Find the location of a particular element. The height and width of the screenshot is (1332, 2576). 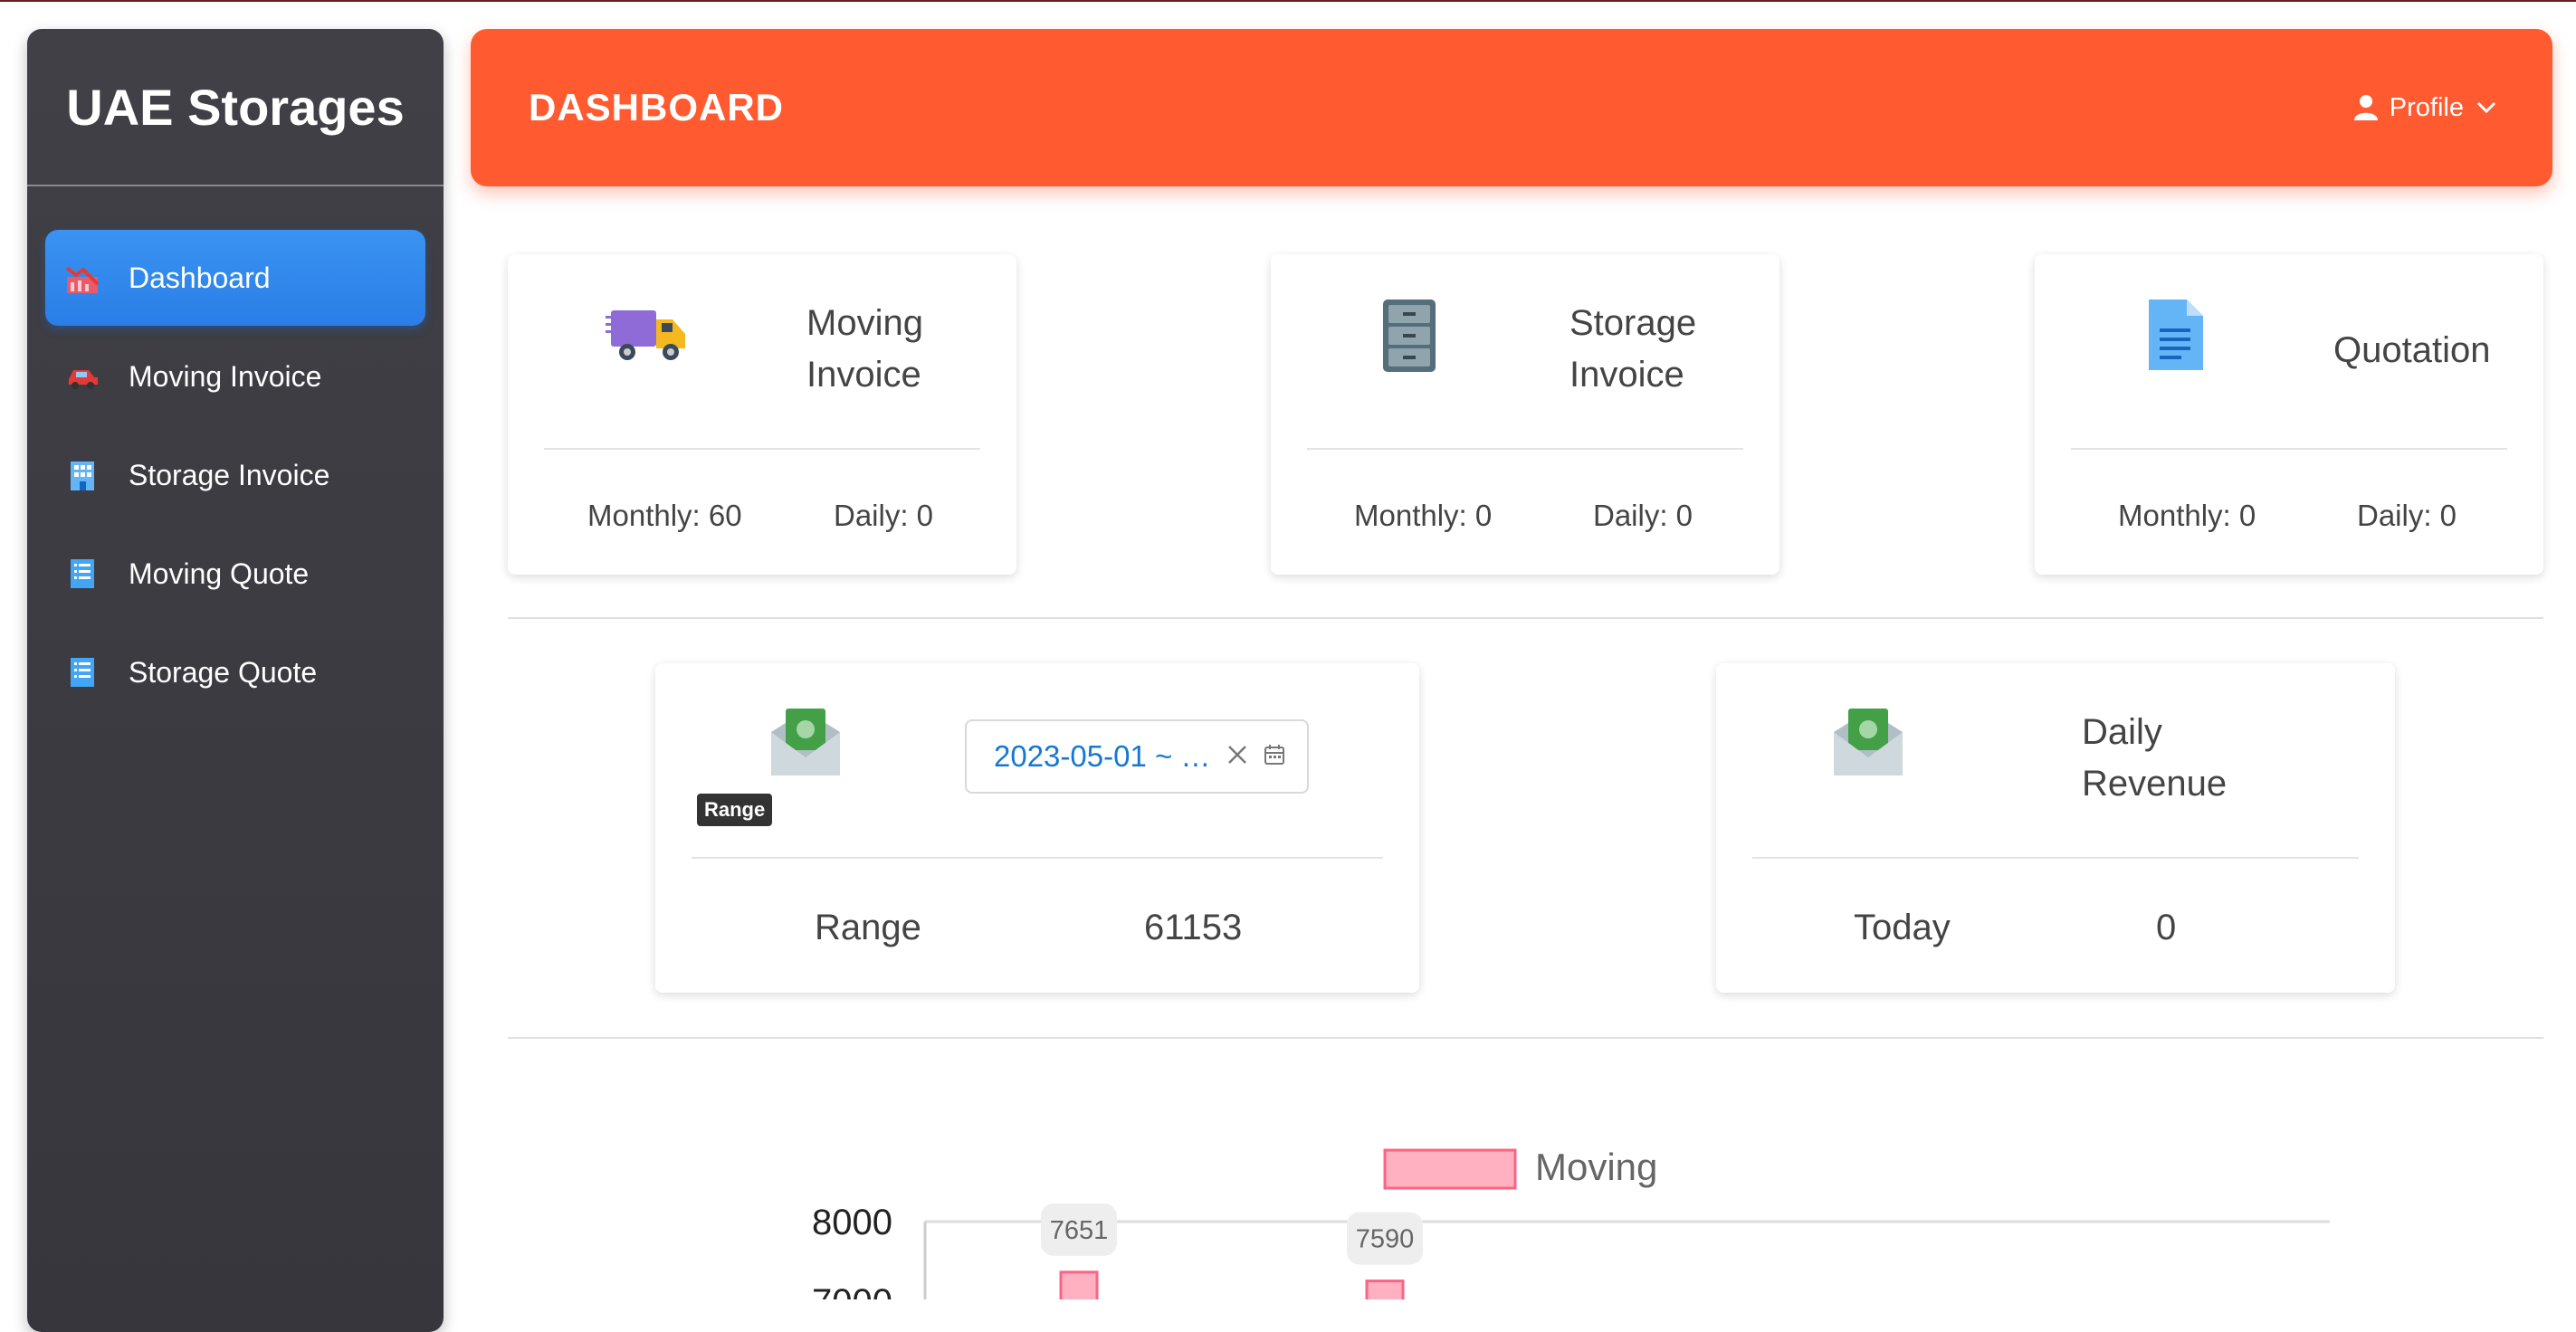

sidebar-item-dashboard: Dashboard is located at coordinates (235, 278).